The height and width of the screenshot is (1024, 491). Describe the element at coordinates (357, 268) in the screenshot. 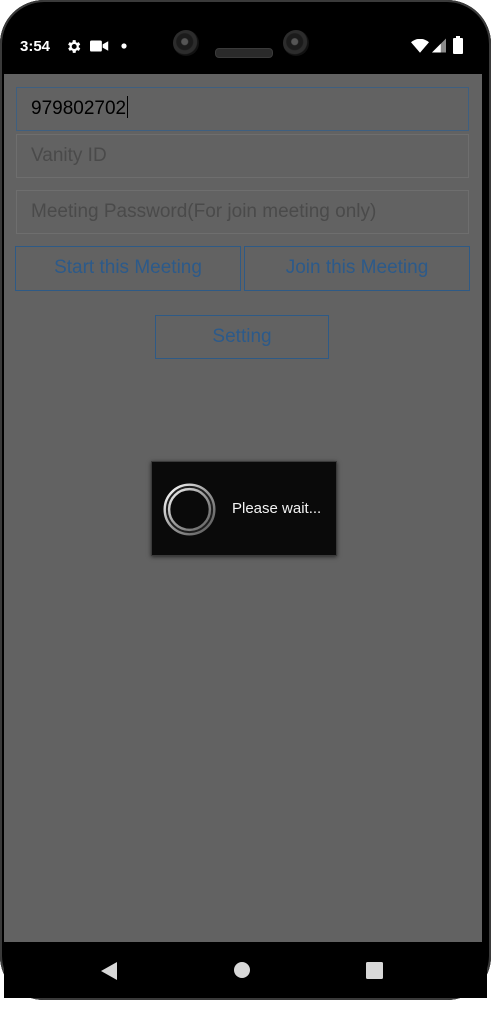

I see `join-meeting-button: Join this Meeting` at that location.